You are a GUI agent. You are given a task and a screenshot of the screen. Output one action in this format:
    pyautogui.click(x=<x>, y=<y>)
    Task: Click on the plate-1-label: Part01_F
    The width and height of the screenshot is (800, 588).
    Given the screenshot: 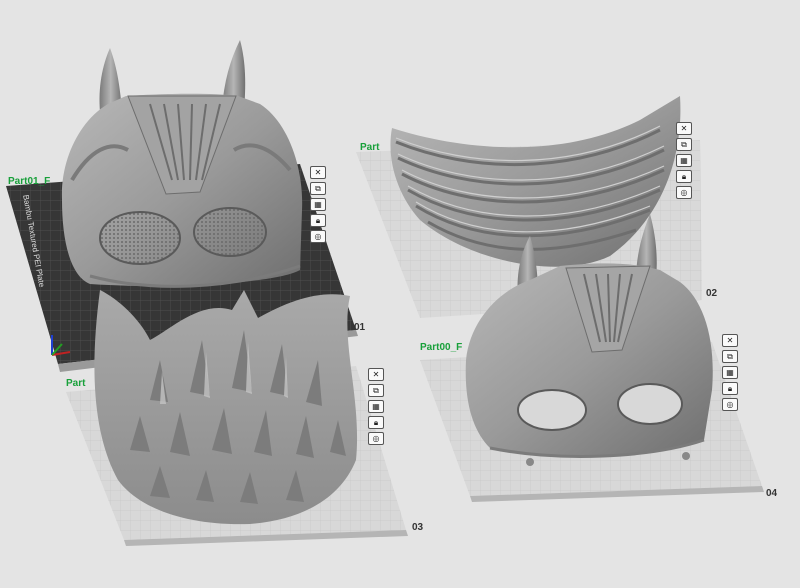 What is the action you would take?
    pyautogui.click(x=29, y=181)
    